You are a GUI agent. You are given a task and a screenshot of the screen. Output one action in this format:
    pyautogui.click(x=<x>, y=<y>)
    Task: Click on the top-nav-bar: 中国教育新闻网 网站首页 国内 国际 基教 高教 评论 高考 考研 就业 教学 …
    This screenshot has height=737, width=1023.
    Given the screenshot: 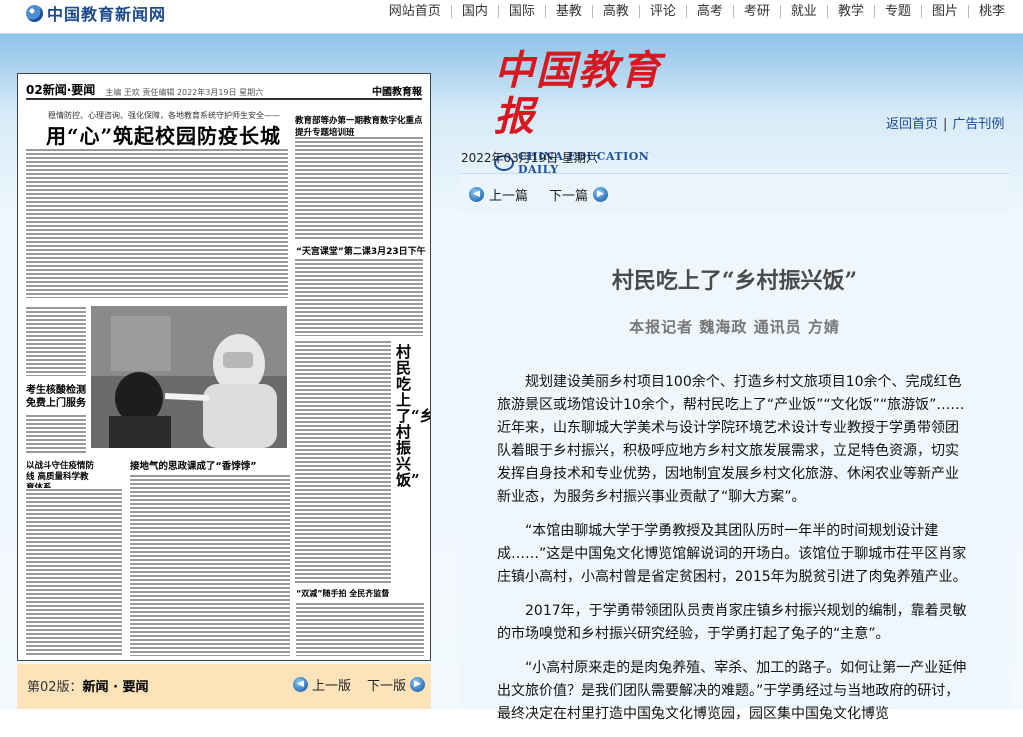 What is the action you would take?
    pyautogui.click(x=511, y=17)
    